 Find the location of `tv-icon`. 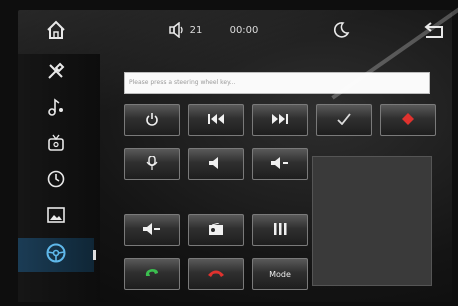

tv-icon is located at coordinates (56, 145).